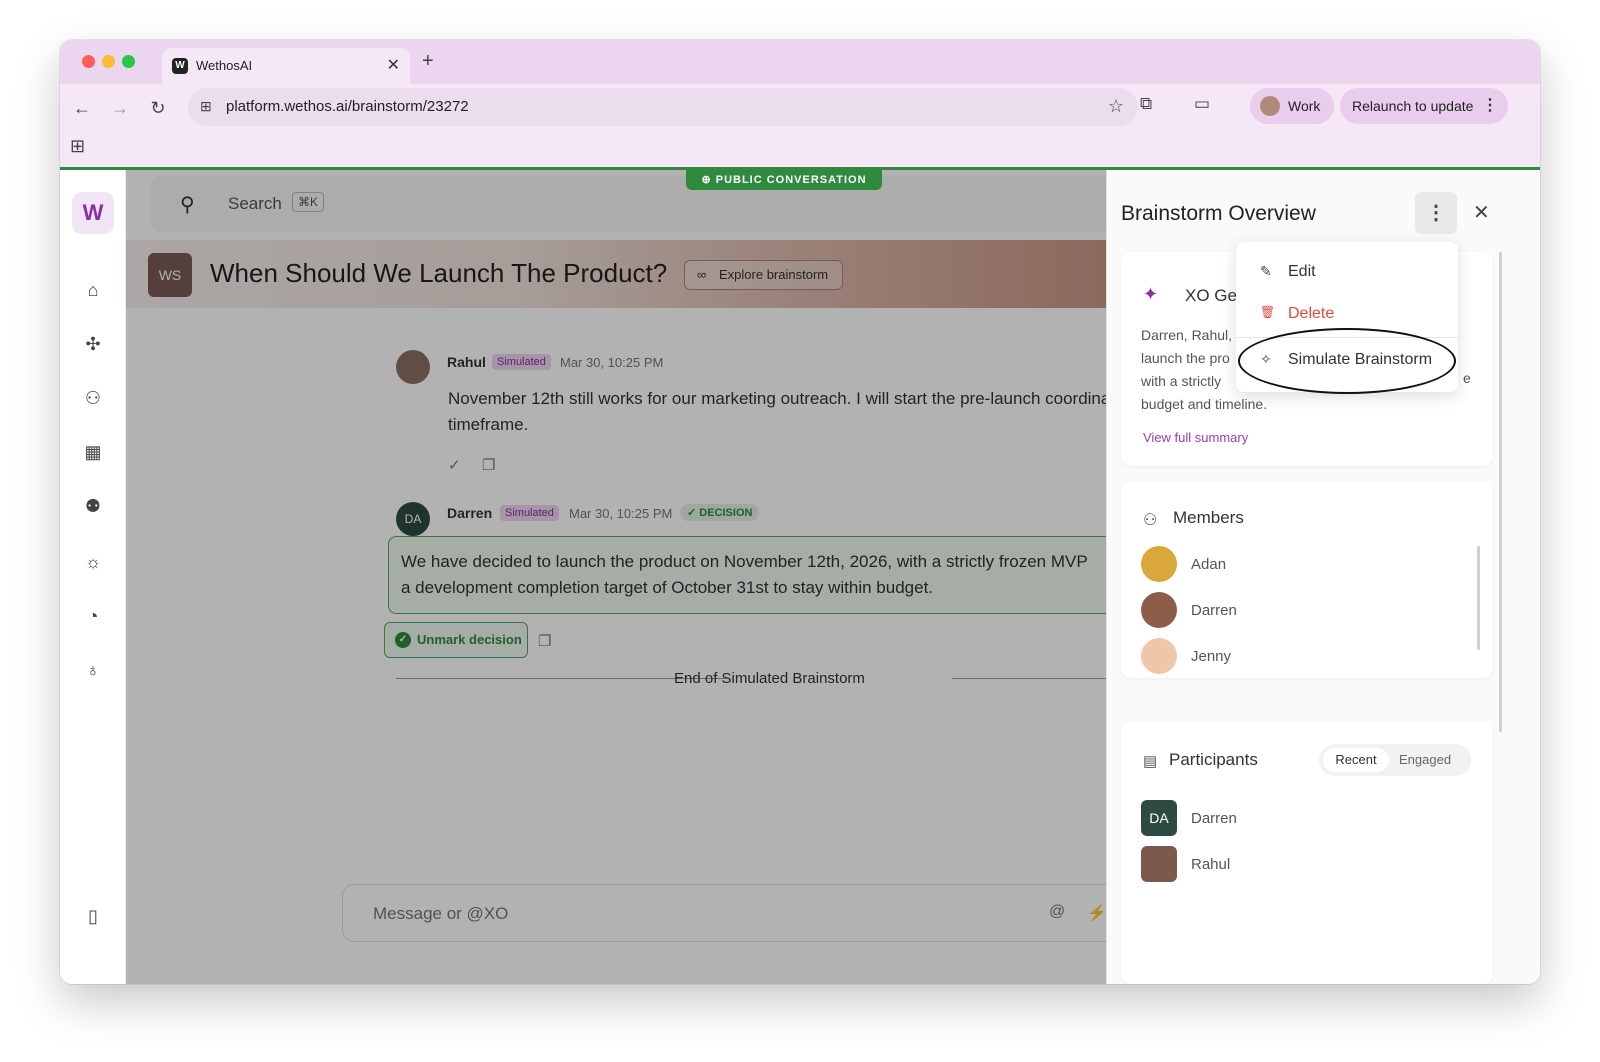 This screenshot has height=1062, width=1600. What do you see at coordinates (1116, 106) in the screenshot?
I see `bookmark-star-icon: ☆` at bounding box center [1116, 106].